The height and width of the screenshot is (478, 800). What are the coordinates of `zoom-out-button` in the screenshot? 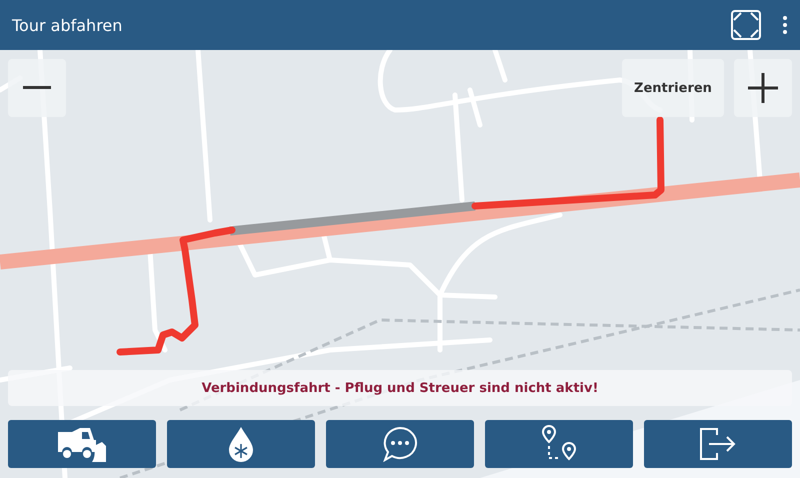 It's located at (37, 88).